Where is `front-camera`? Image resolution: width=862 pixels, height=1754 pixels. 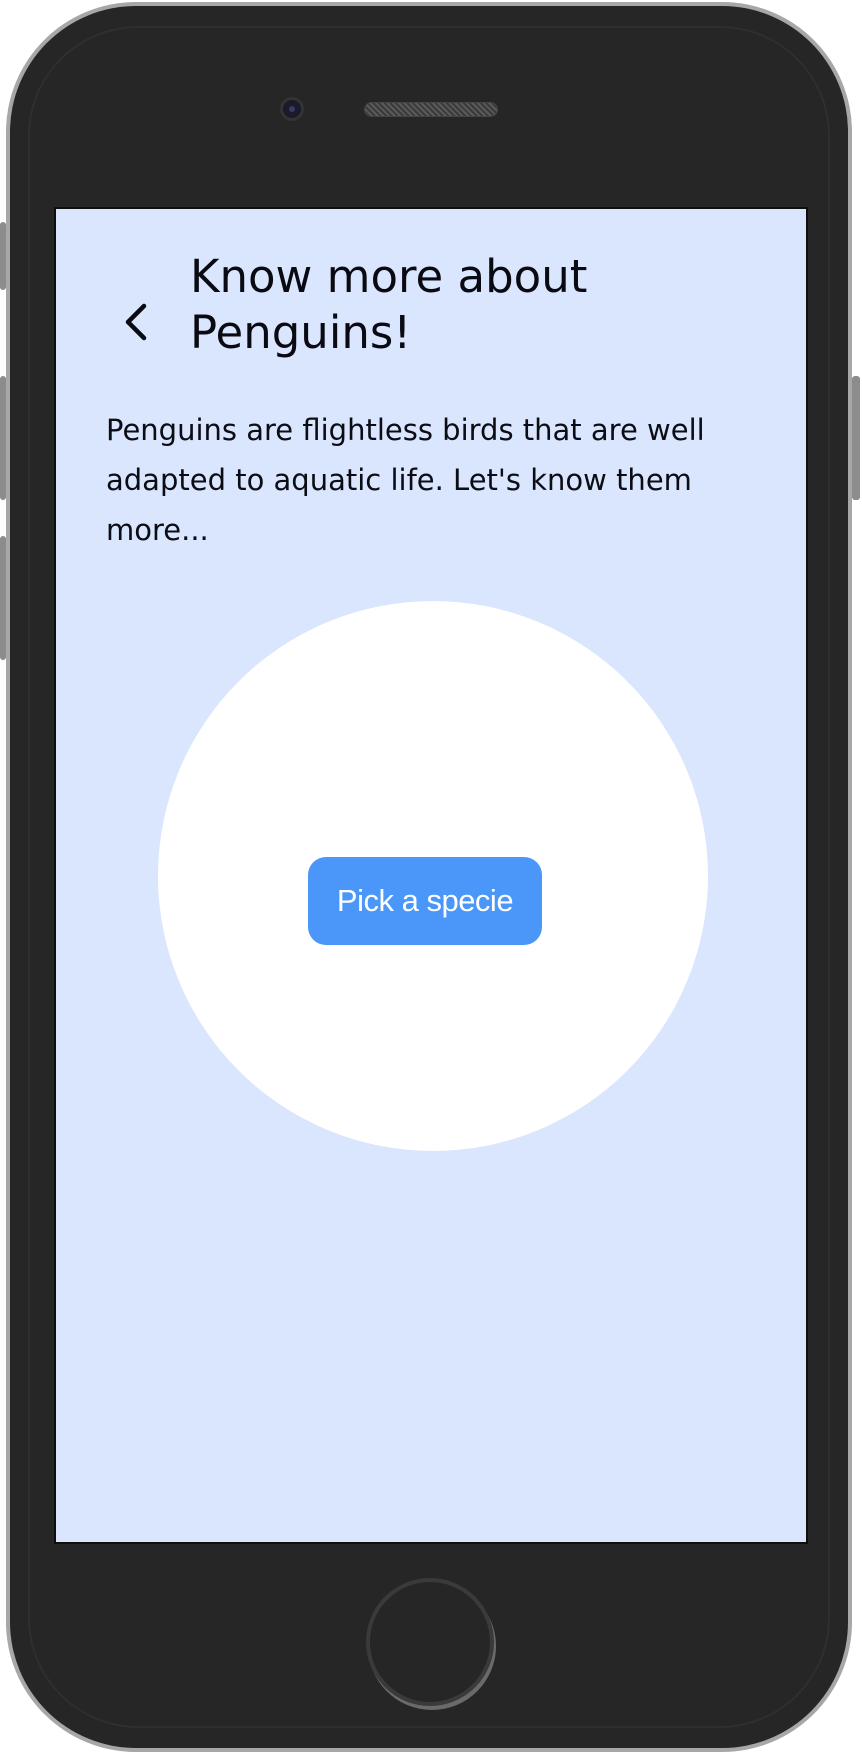 front-camera is located at coordinates (292, 109).